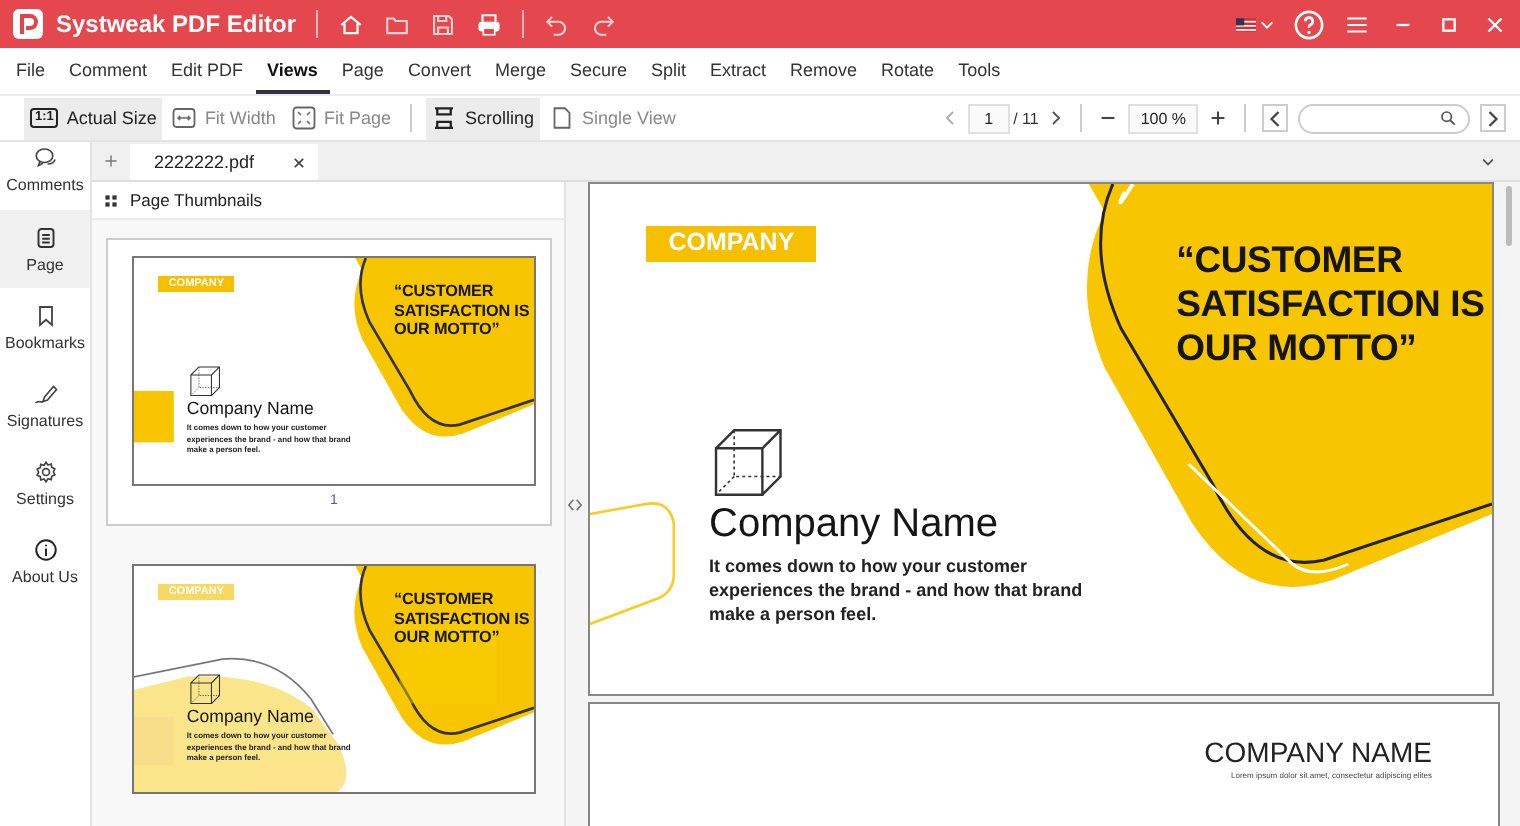 The width and height of the screenshot is (1520, 826). Describe the element at coordinates (444, 118) in the screenshot. I see `scrolling-icon` at that location.